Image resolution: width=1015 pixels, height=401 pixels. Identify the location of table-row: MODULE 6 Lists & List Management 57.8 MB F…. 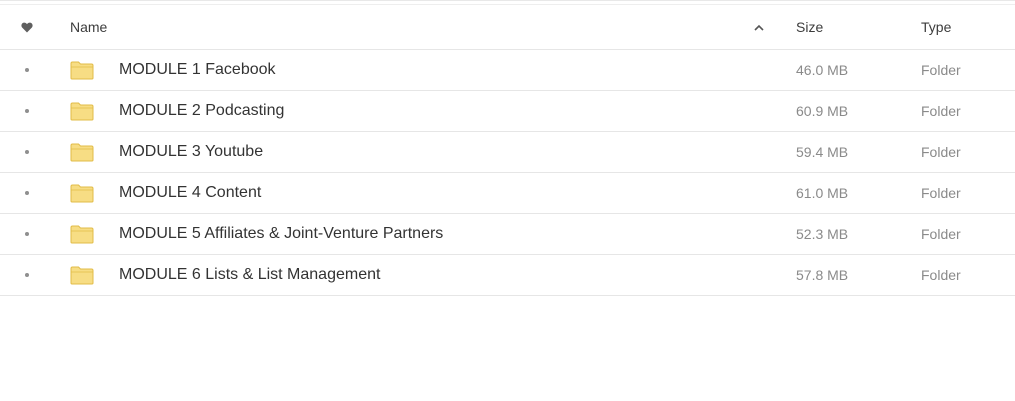
(507, 275).